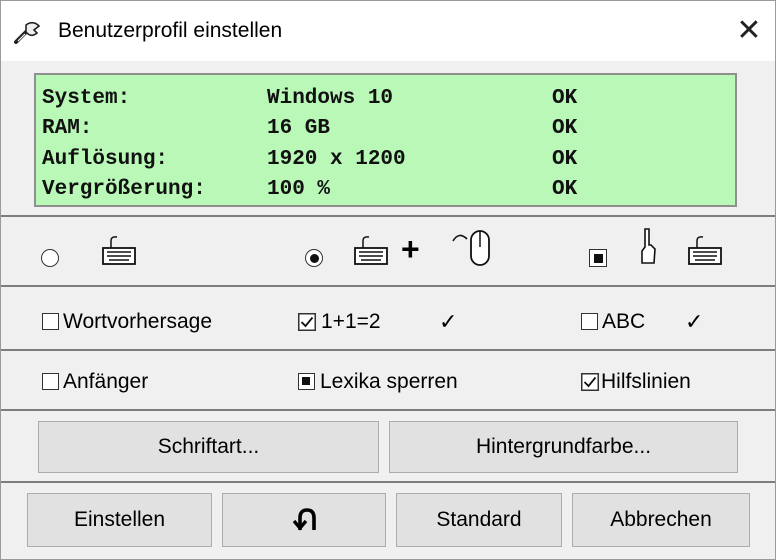 This screenshot has height=560, width=776. Describe the element at coordinates (410, 249) in the screenshot. I see `plus-joiner: +` at that location.